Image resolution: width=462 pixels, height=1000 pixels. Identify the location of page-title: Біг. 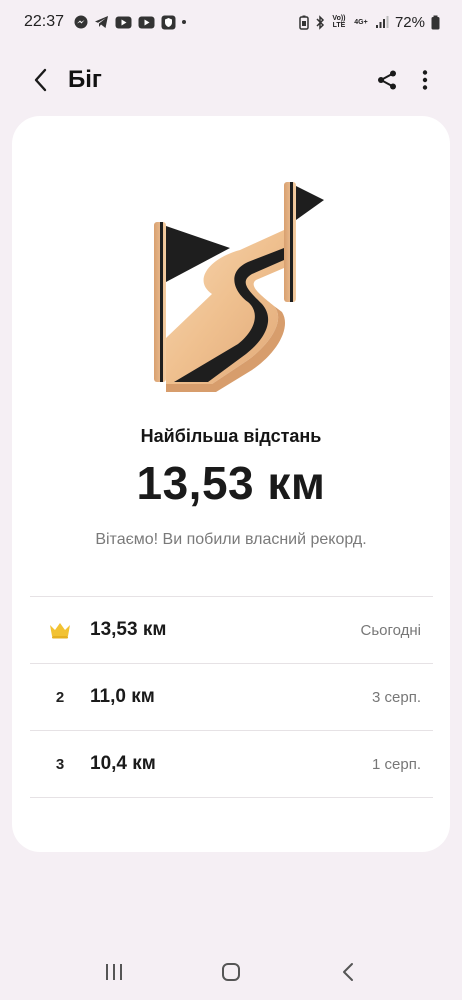
(85, 79).